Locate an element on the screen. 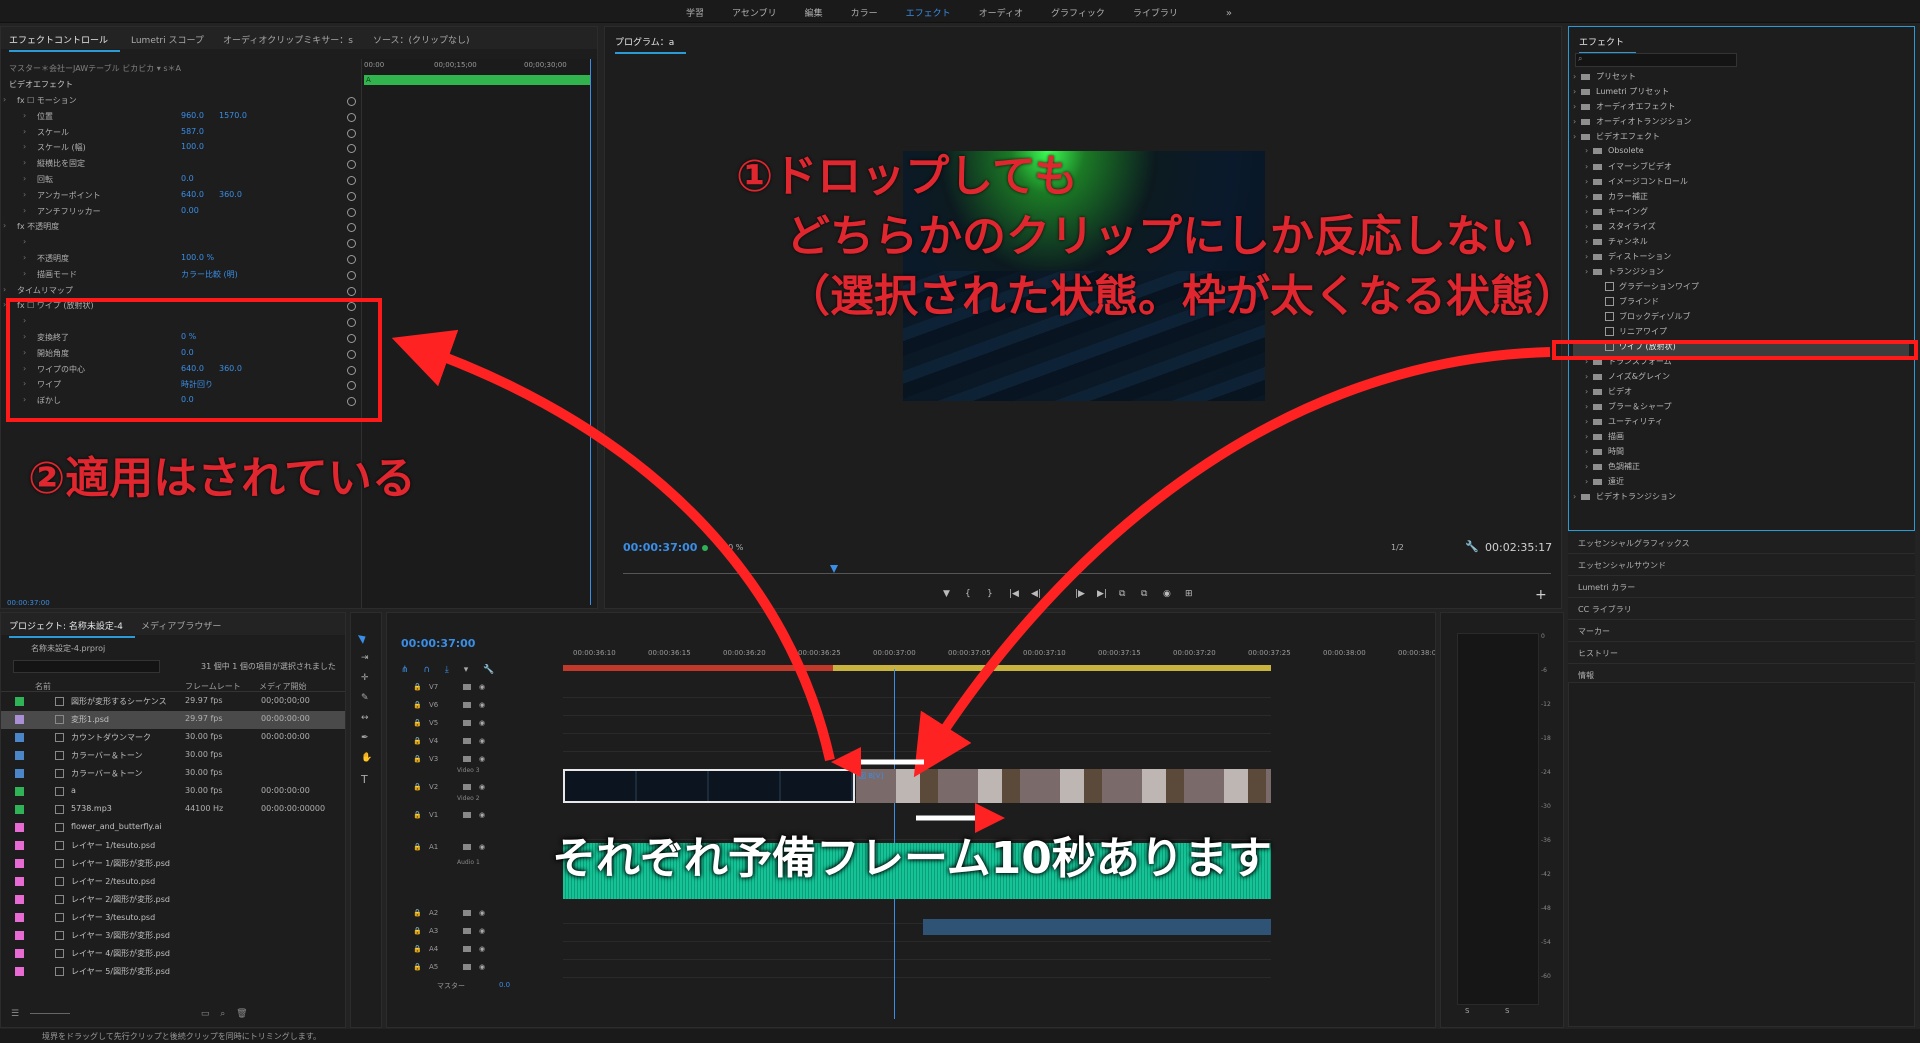 The image size is (1920, 1043). arrow-from-effects-panel is located at coordinates (1232, 562).